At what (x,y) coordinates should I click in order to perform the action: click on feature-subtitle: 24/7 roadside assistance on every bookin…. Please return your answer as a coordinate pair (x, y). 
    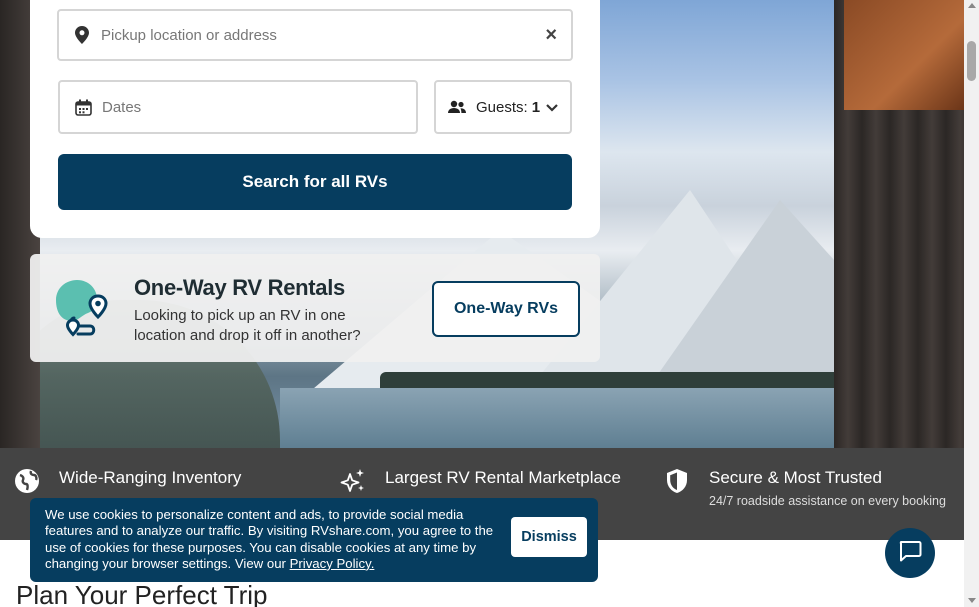
    Looking at the image, I should click on (827, 501).